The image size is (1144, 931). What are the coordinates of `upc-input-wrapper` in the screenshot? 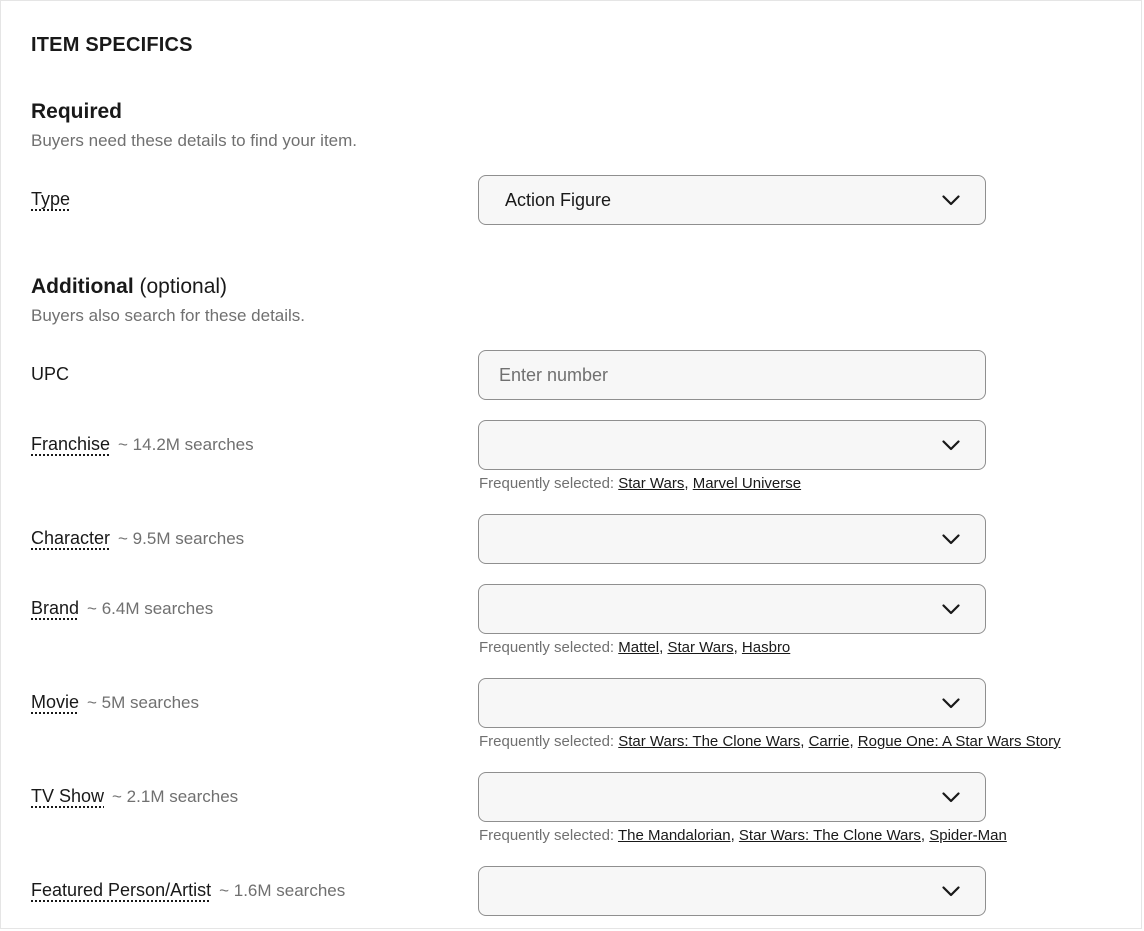 It's located at (732, 375).